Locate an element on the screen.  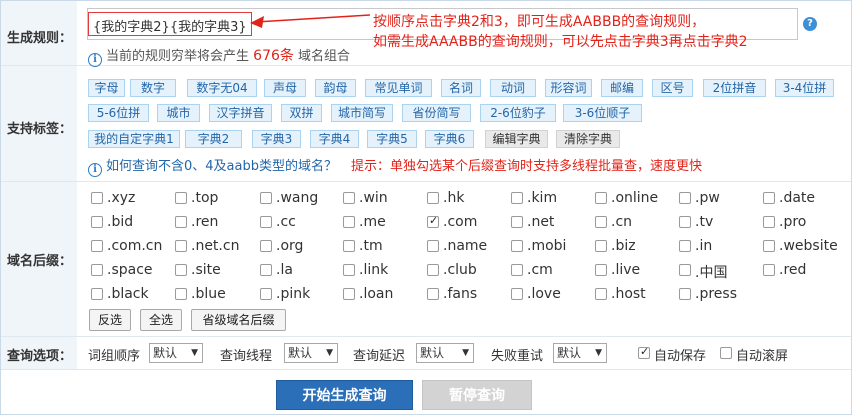
tag-0-10: 区号 is located at coordinates (672, 88).